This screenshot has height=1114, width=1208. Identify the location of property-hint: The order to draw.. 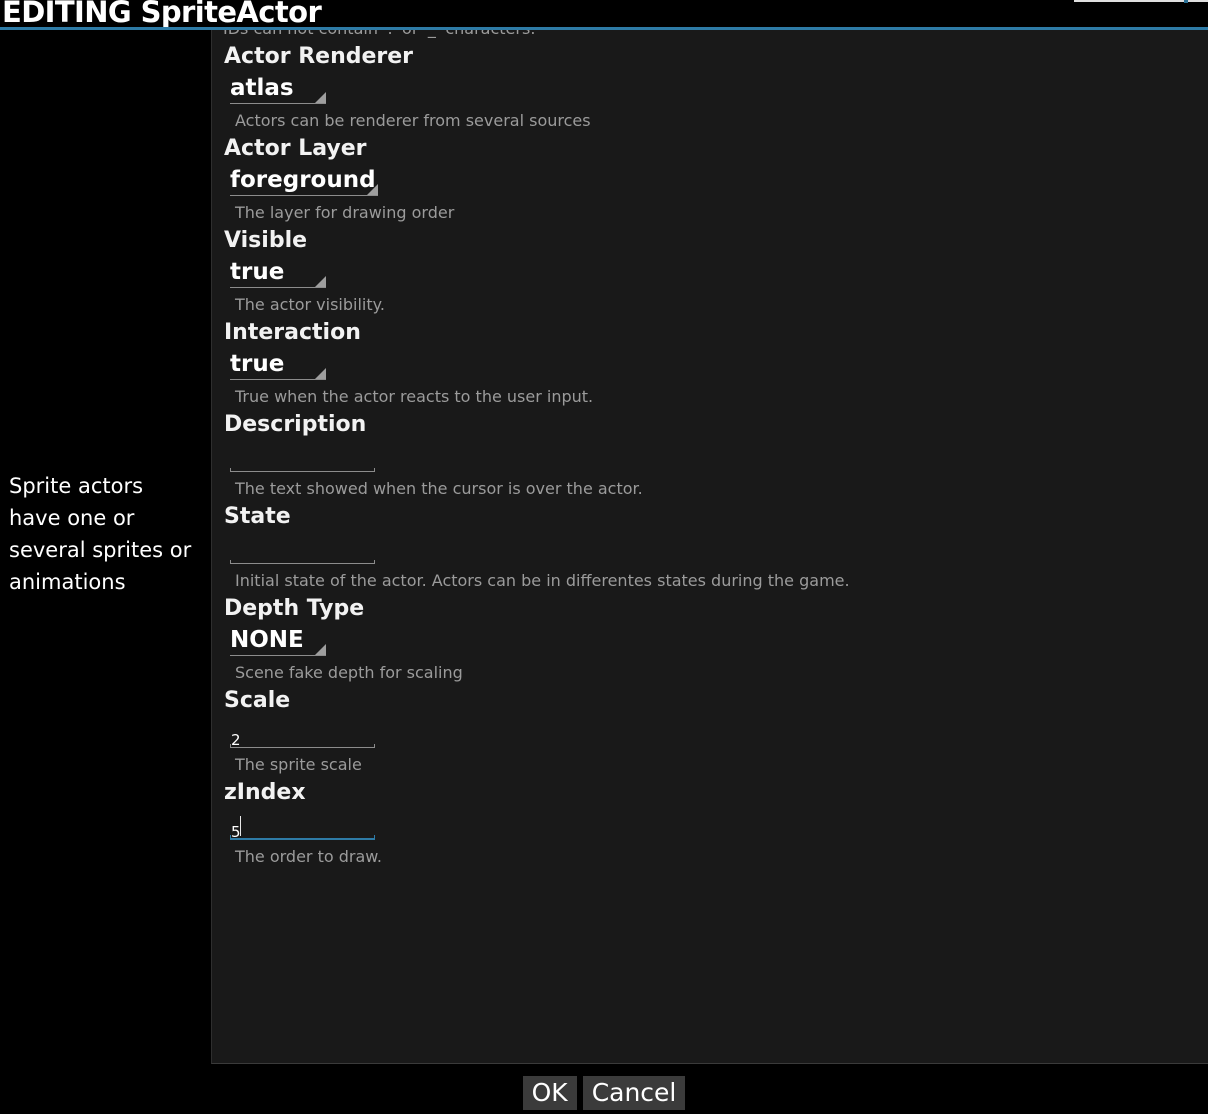
(308, 856).